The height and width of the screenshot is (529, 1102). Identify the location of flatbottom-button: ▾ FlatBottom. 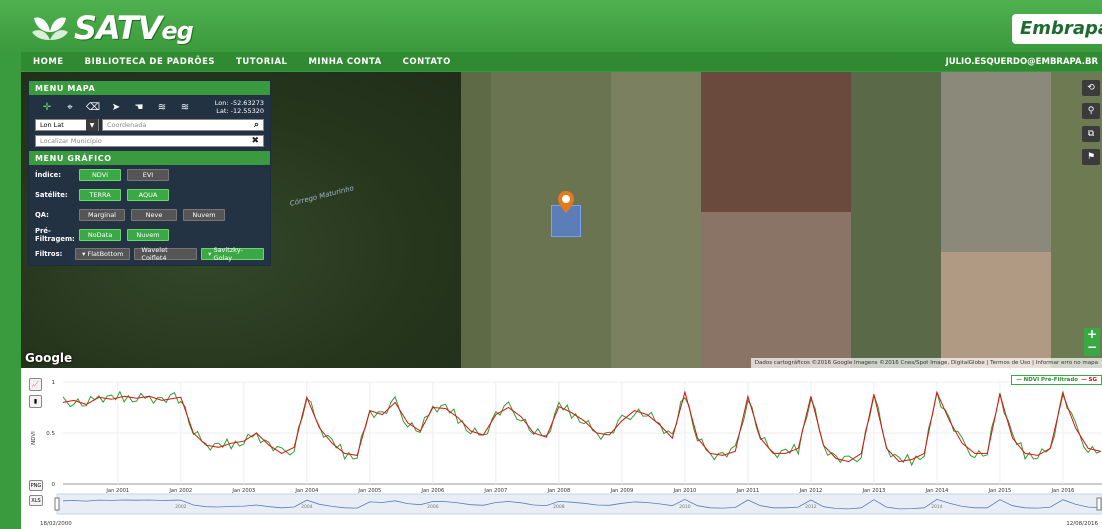
(103, 253).